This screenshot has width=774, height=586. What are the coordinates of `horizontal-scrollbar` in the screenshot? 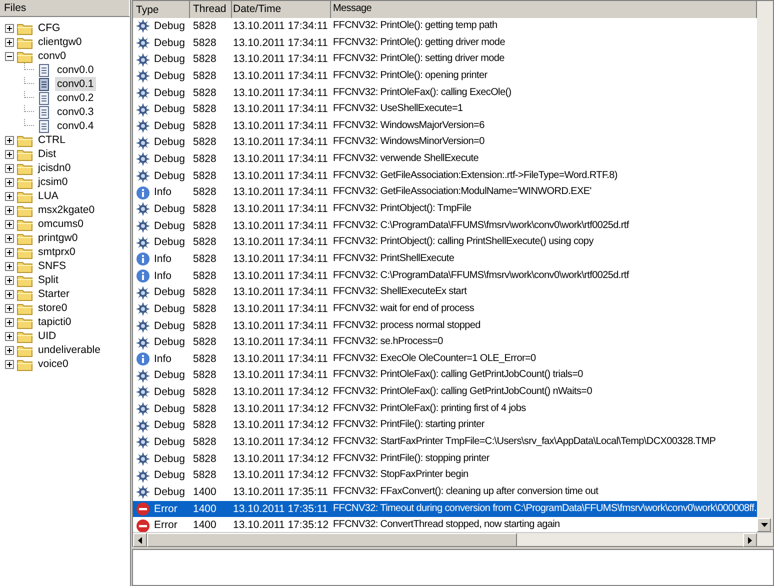 It's located at (453, 539).